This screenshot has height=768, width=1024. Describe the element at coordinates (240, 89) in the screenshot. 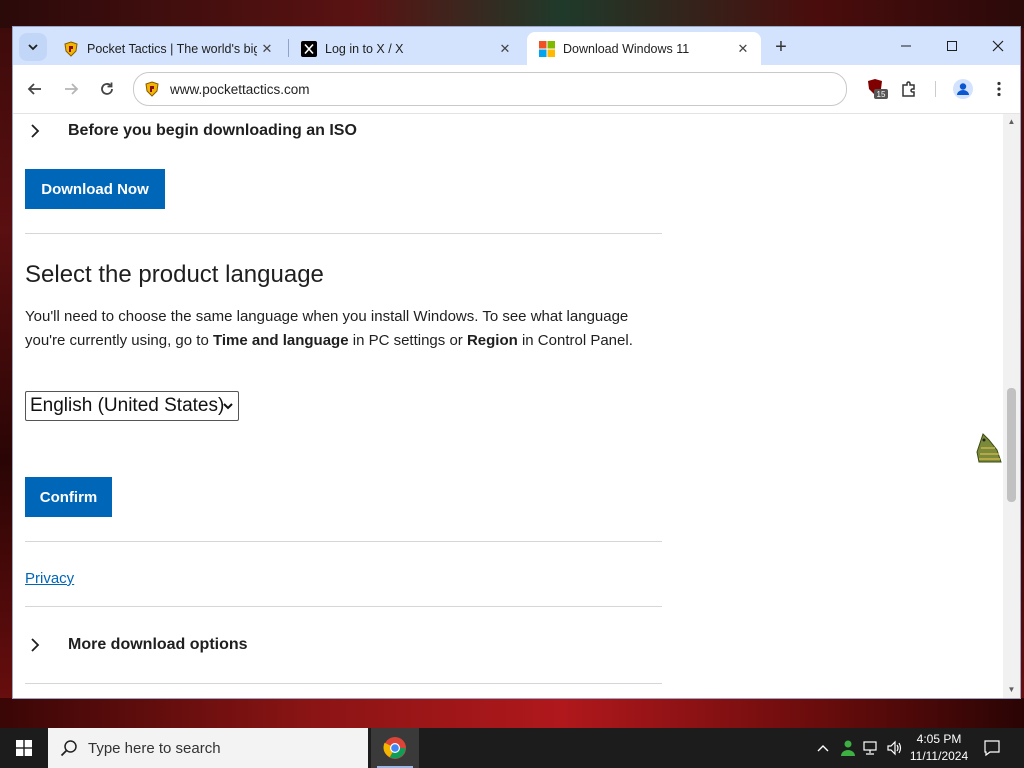

I see `url-text: www.pockettactics.com` at that location.